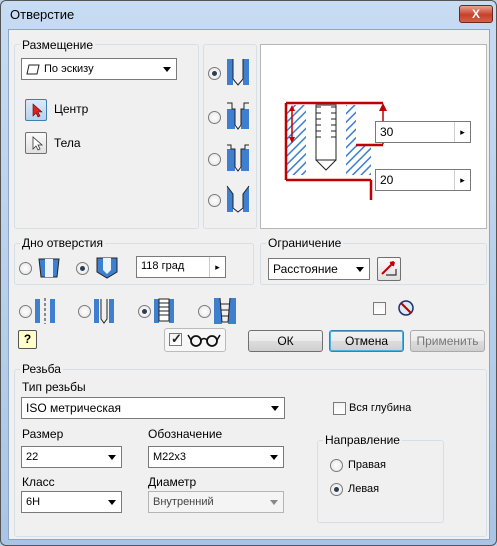 Image resolution: width=497 pixels, height=546 pixels. Describe the element at coordinates (339, 408) in the screenshot. I see `full-depth-checkbox` at that location.